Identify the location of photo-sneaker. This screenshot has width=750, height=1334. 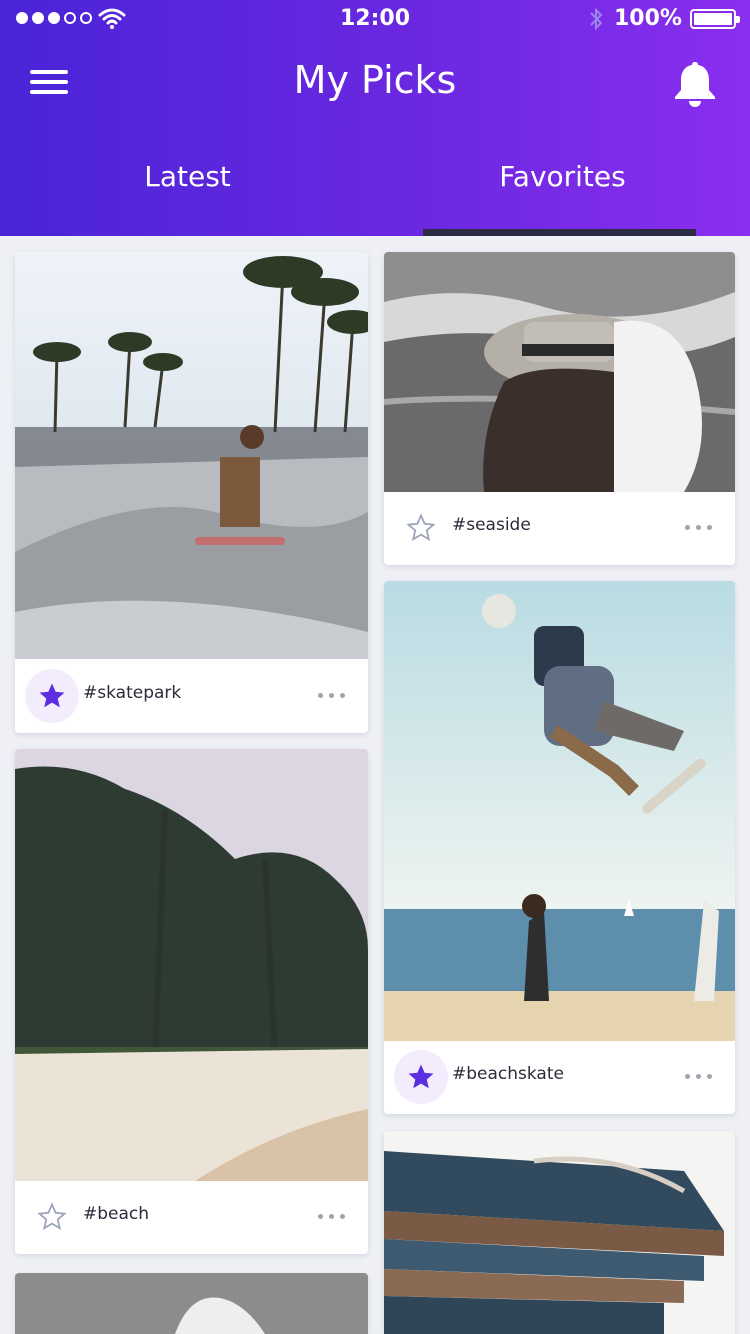
(191, 1303).